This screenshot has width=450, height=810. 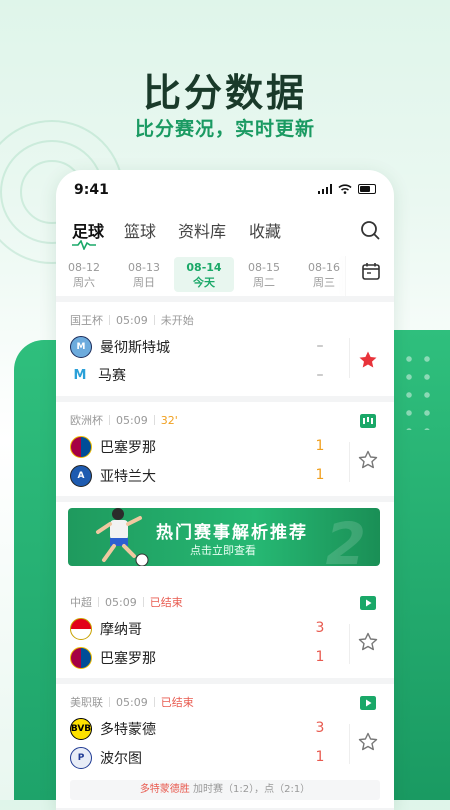 I want to click on battery-icon, so click(x=367, y=189).